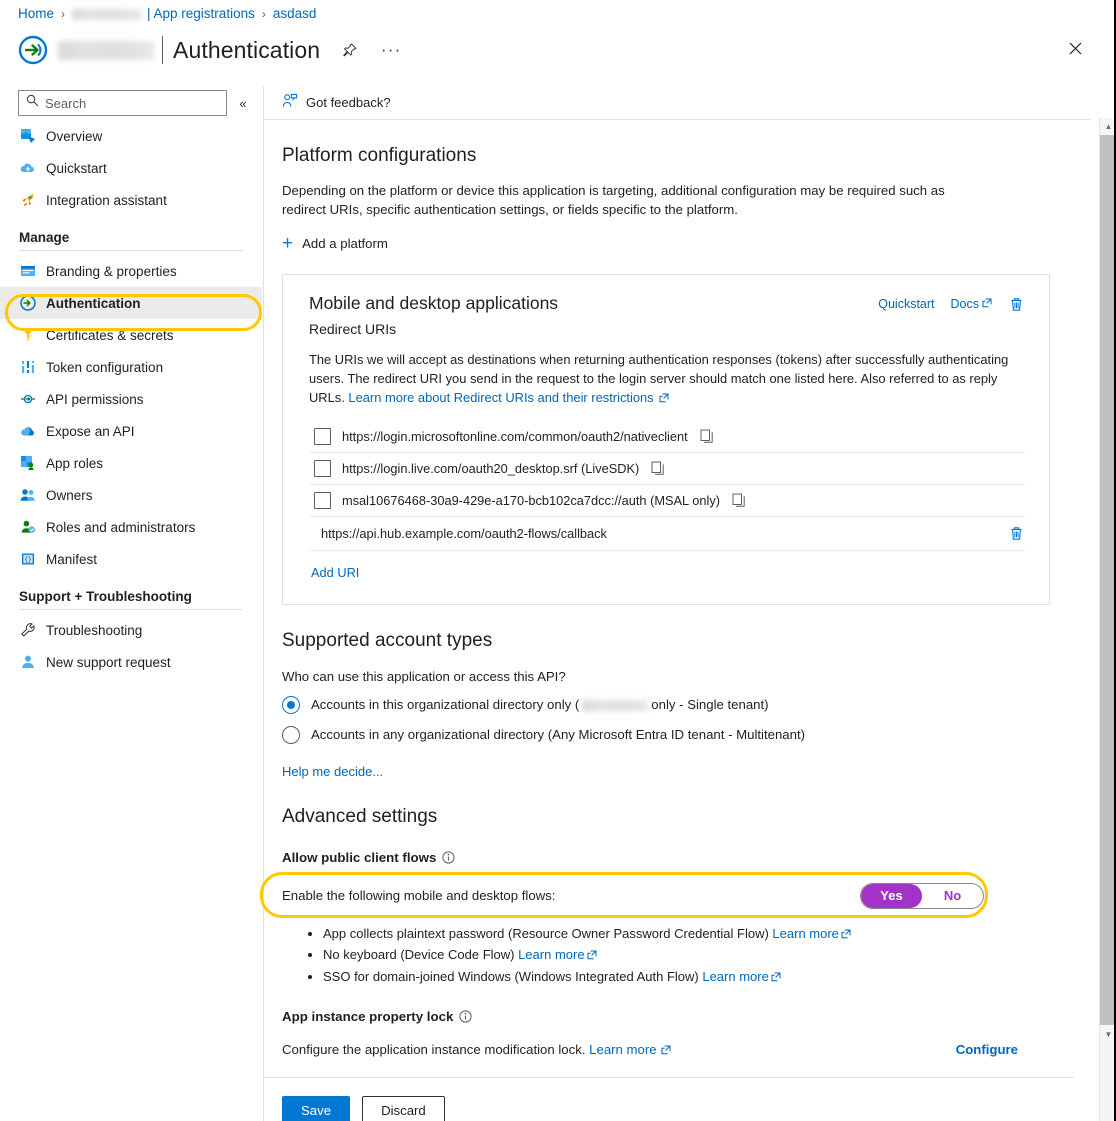 This screenshot has height=1121, width=1116. Describe the element at coordinates (106, 50) in the screenshot. I see `redacted-app-name` at that location.